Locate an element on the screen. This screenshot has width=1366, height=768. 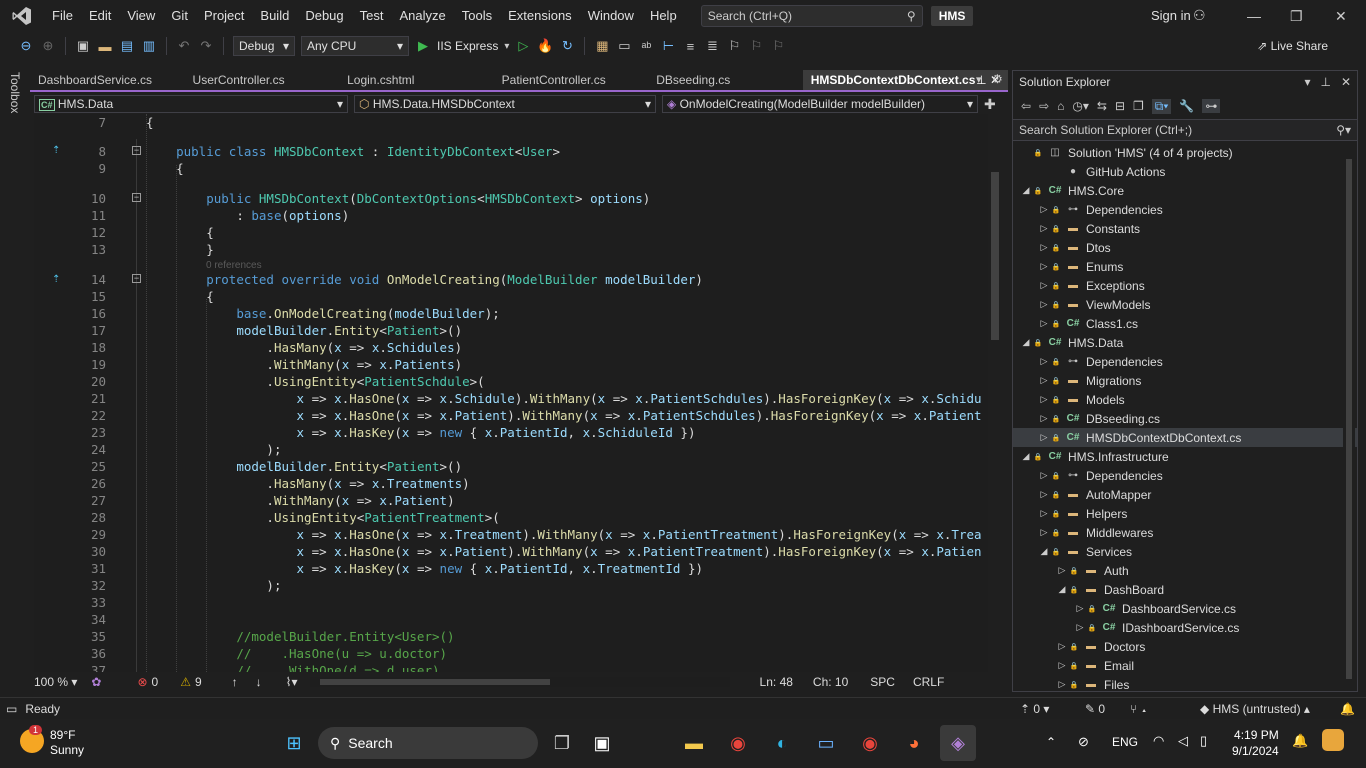
menu-item-window: Window is located at coordinates (611, 16).